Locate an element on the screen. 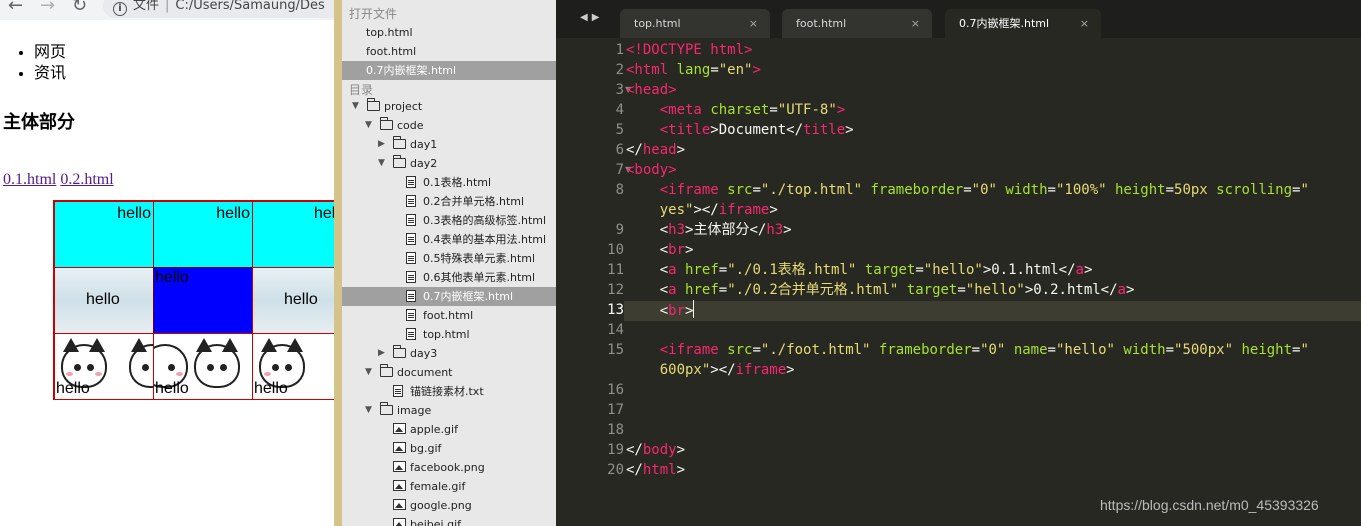 The height and width of the screenshot is (526, 1361). tree-item: 0.4表单的基本用法.html is located at coordinates (449, 239).